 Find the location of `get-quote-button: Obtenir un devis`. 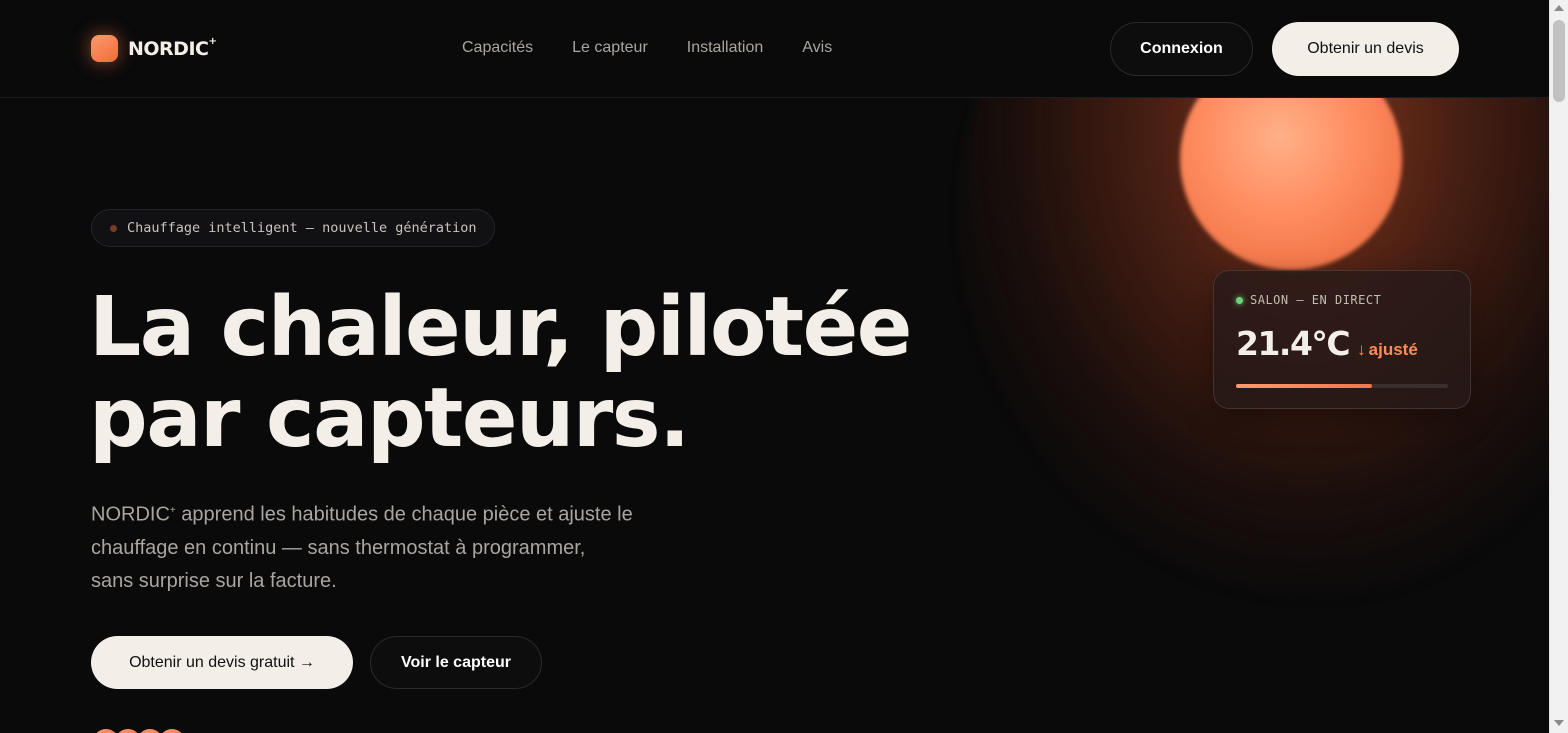

get-quote-button: Obtenir un devis is located at coordinates (1365, 49).